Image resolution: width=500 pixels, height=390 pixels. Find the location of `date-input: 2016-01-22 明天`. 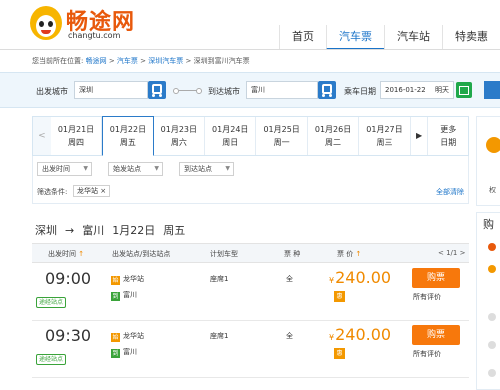

date-input: 2016-01-22 明天 is located at coordinates (417, 90).